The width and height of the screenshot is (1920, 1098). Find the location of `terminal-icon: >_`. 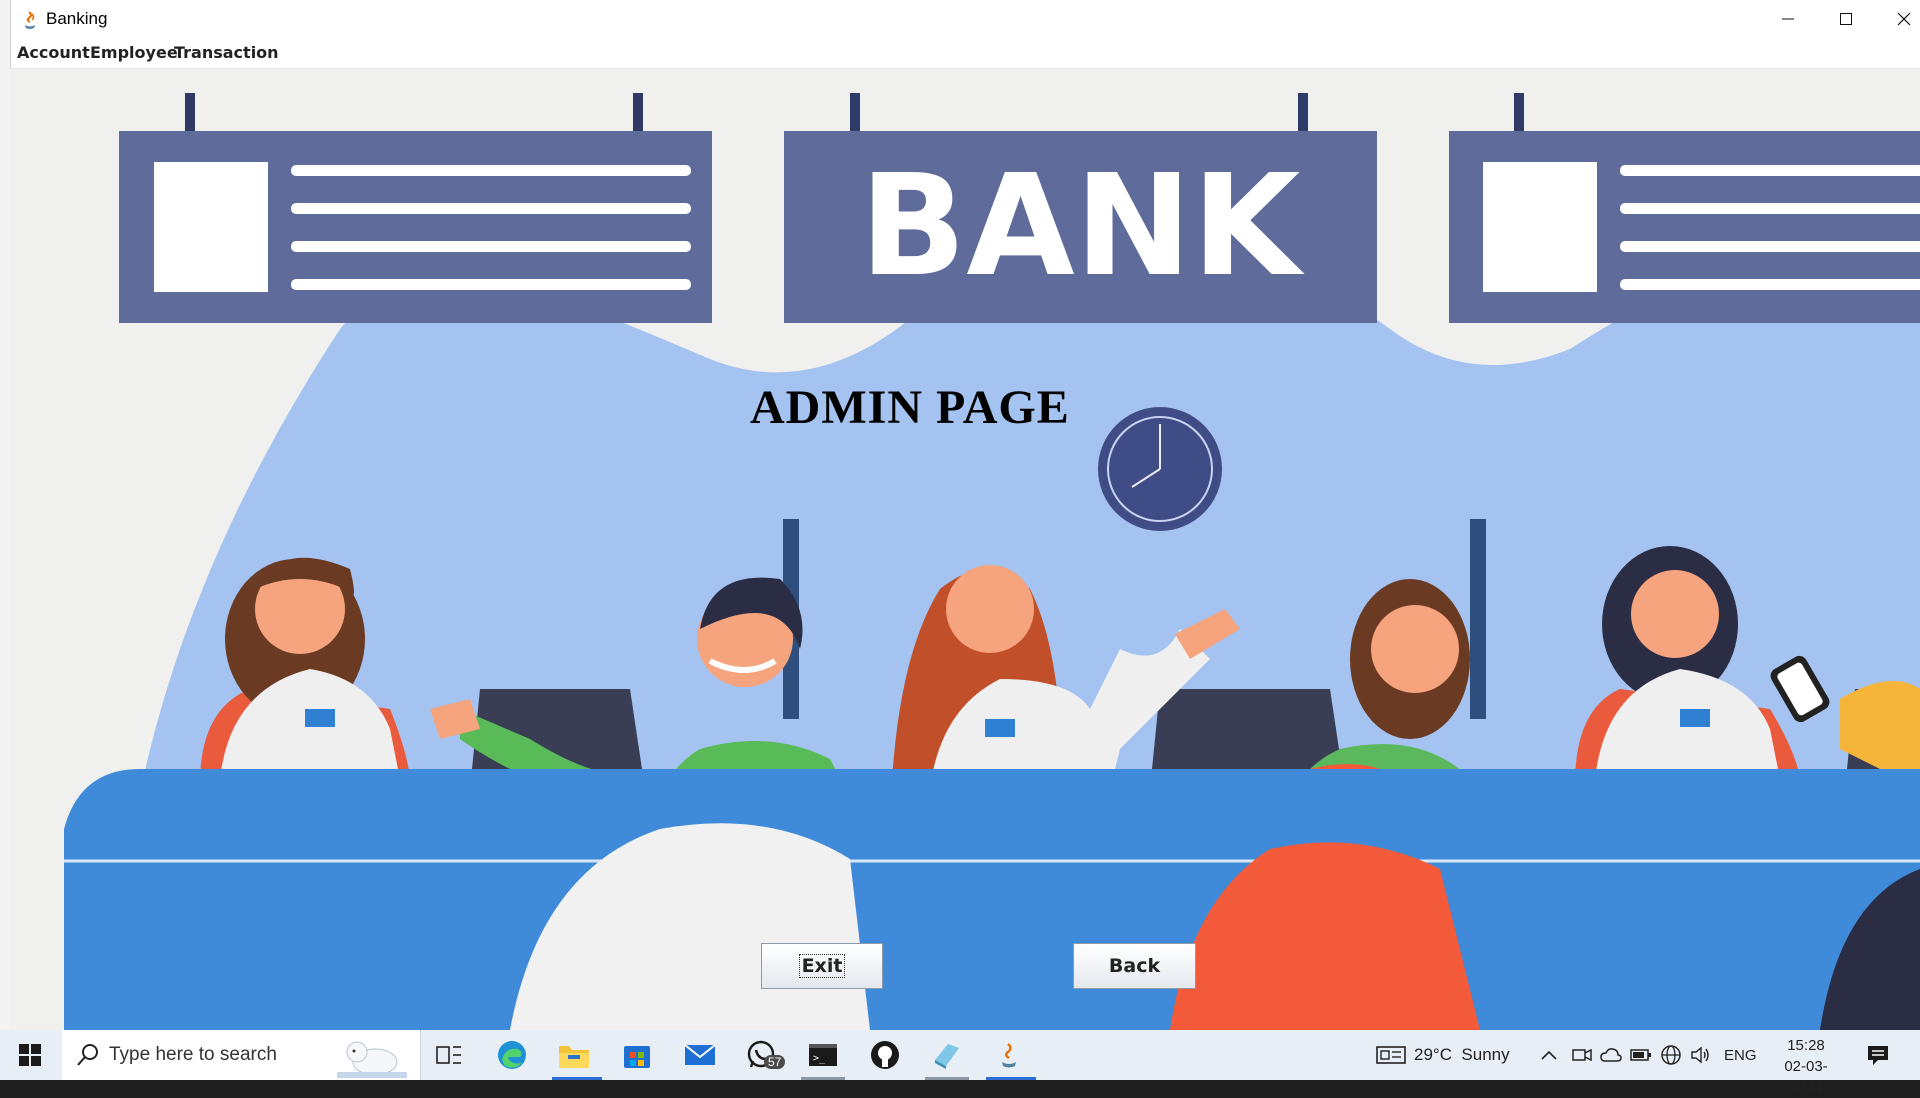

terminal-icon: >_ is located at coordinates (823, 1055).